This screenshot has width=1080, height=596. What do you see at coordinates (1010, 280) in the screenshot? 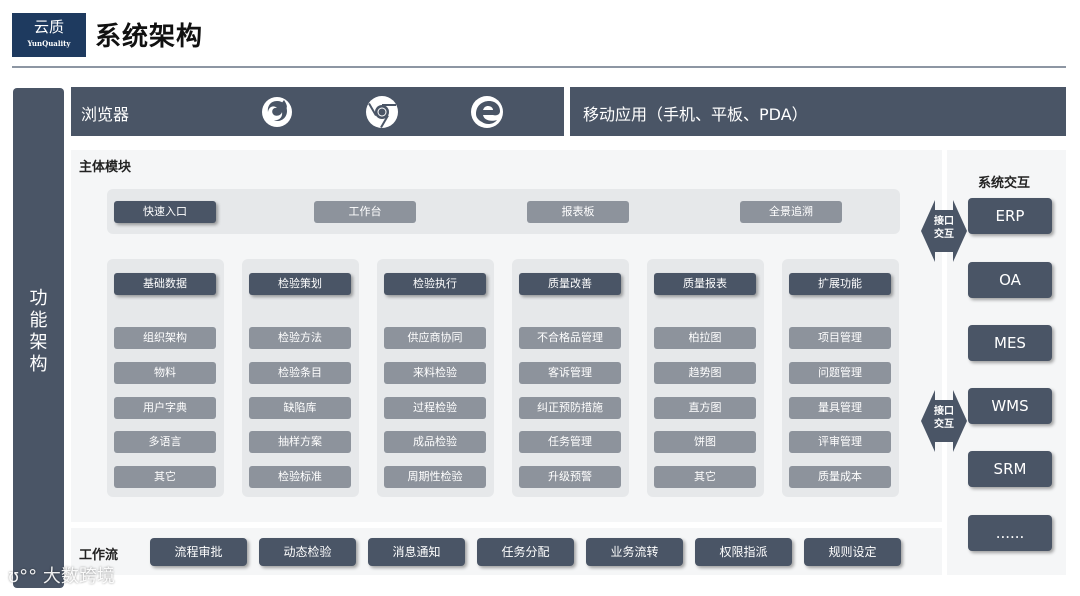
I see `system-button: OA` at bounding box center [1010, 280].